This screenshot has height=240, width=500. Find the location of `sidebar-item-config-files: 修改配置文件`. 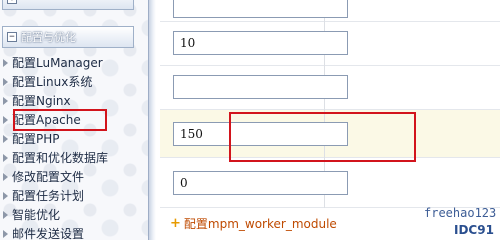

sidebar-item-config-files: 修改配置文件 is located at coordinates (55, 176).